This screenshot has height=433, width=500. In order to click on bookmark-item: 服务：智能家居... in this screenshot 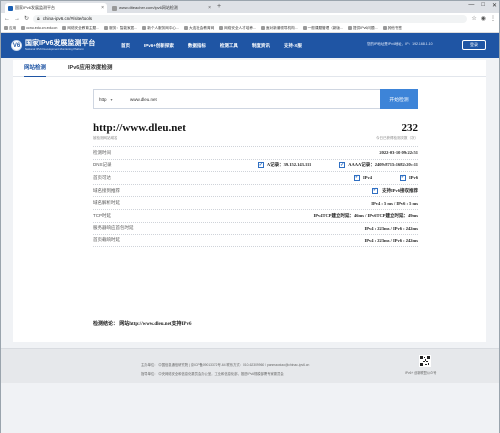, I will do `click(120, 28)`.